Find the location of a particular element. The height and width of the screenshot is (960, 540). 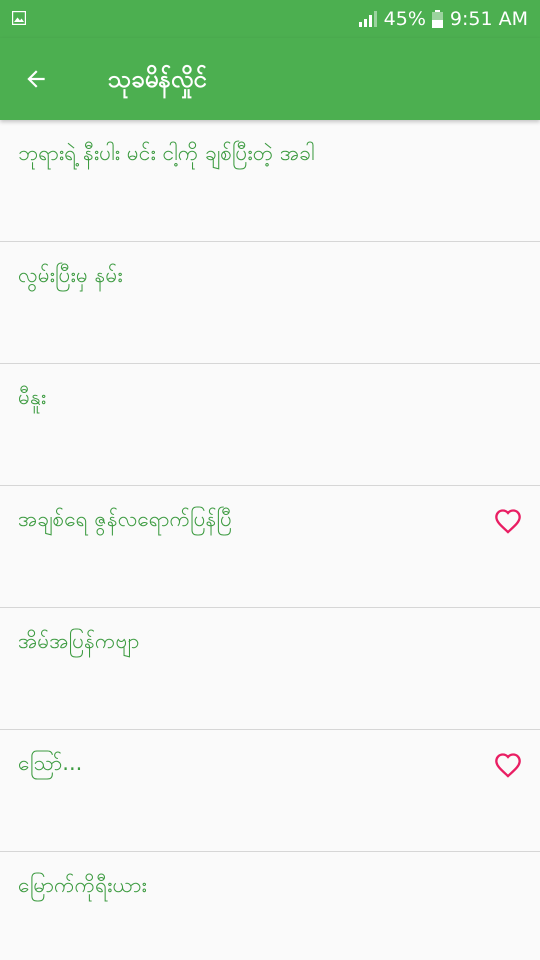

song-title: လွမ်းပြီးမှ နမ်း is located at coordinates (70, 275).